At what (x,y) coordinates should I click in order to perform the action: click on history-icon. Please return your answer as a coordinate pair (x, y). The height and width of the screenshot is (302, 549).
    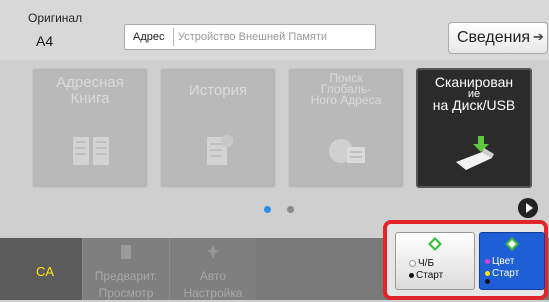
    Looking at the image, I should click on (220, 150).